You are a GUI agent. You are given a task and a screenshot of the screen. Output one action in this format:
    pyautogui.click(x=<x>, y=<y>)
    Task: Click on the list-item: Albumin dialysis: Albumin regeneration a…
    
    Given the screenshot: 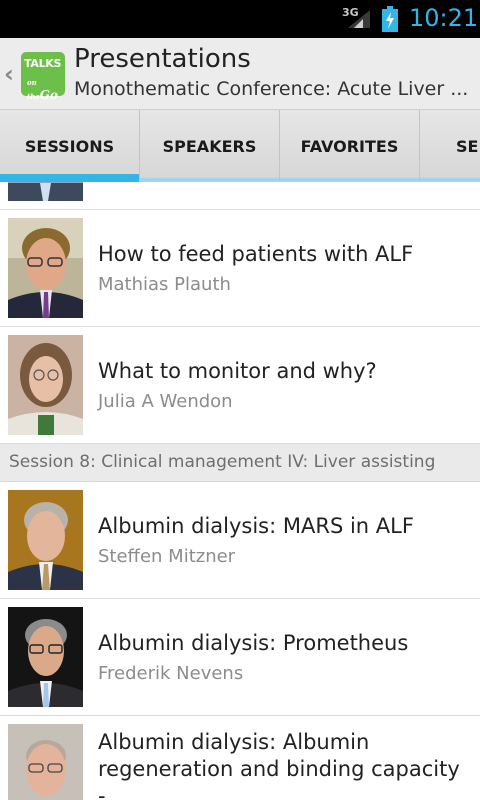 What is the action you would take?
    pyautogui.click(x=240, y=758)
    